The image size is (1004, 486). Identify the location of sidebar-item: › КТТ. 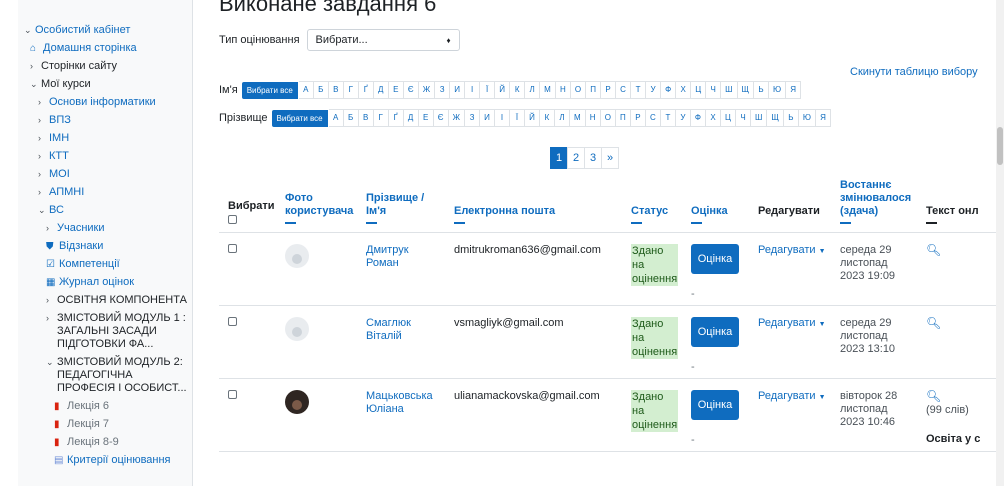
(105, 157).